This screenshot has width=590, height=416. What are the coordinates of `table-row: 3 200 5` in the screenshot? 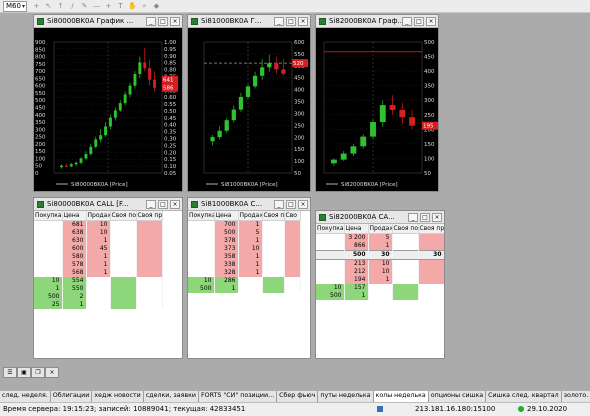 It's located at (380, 237).